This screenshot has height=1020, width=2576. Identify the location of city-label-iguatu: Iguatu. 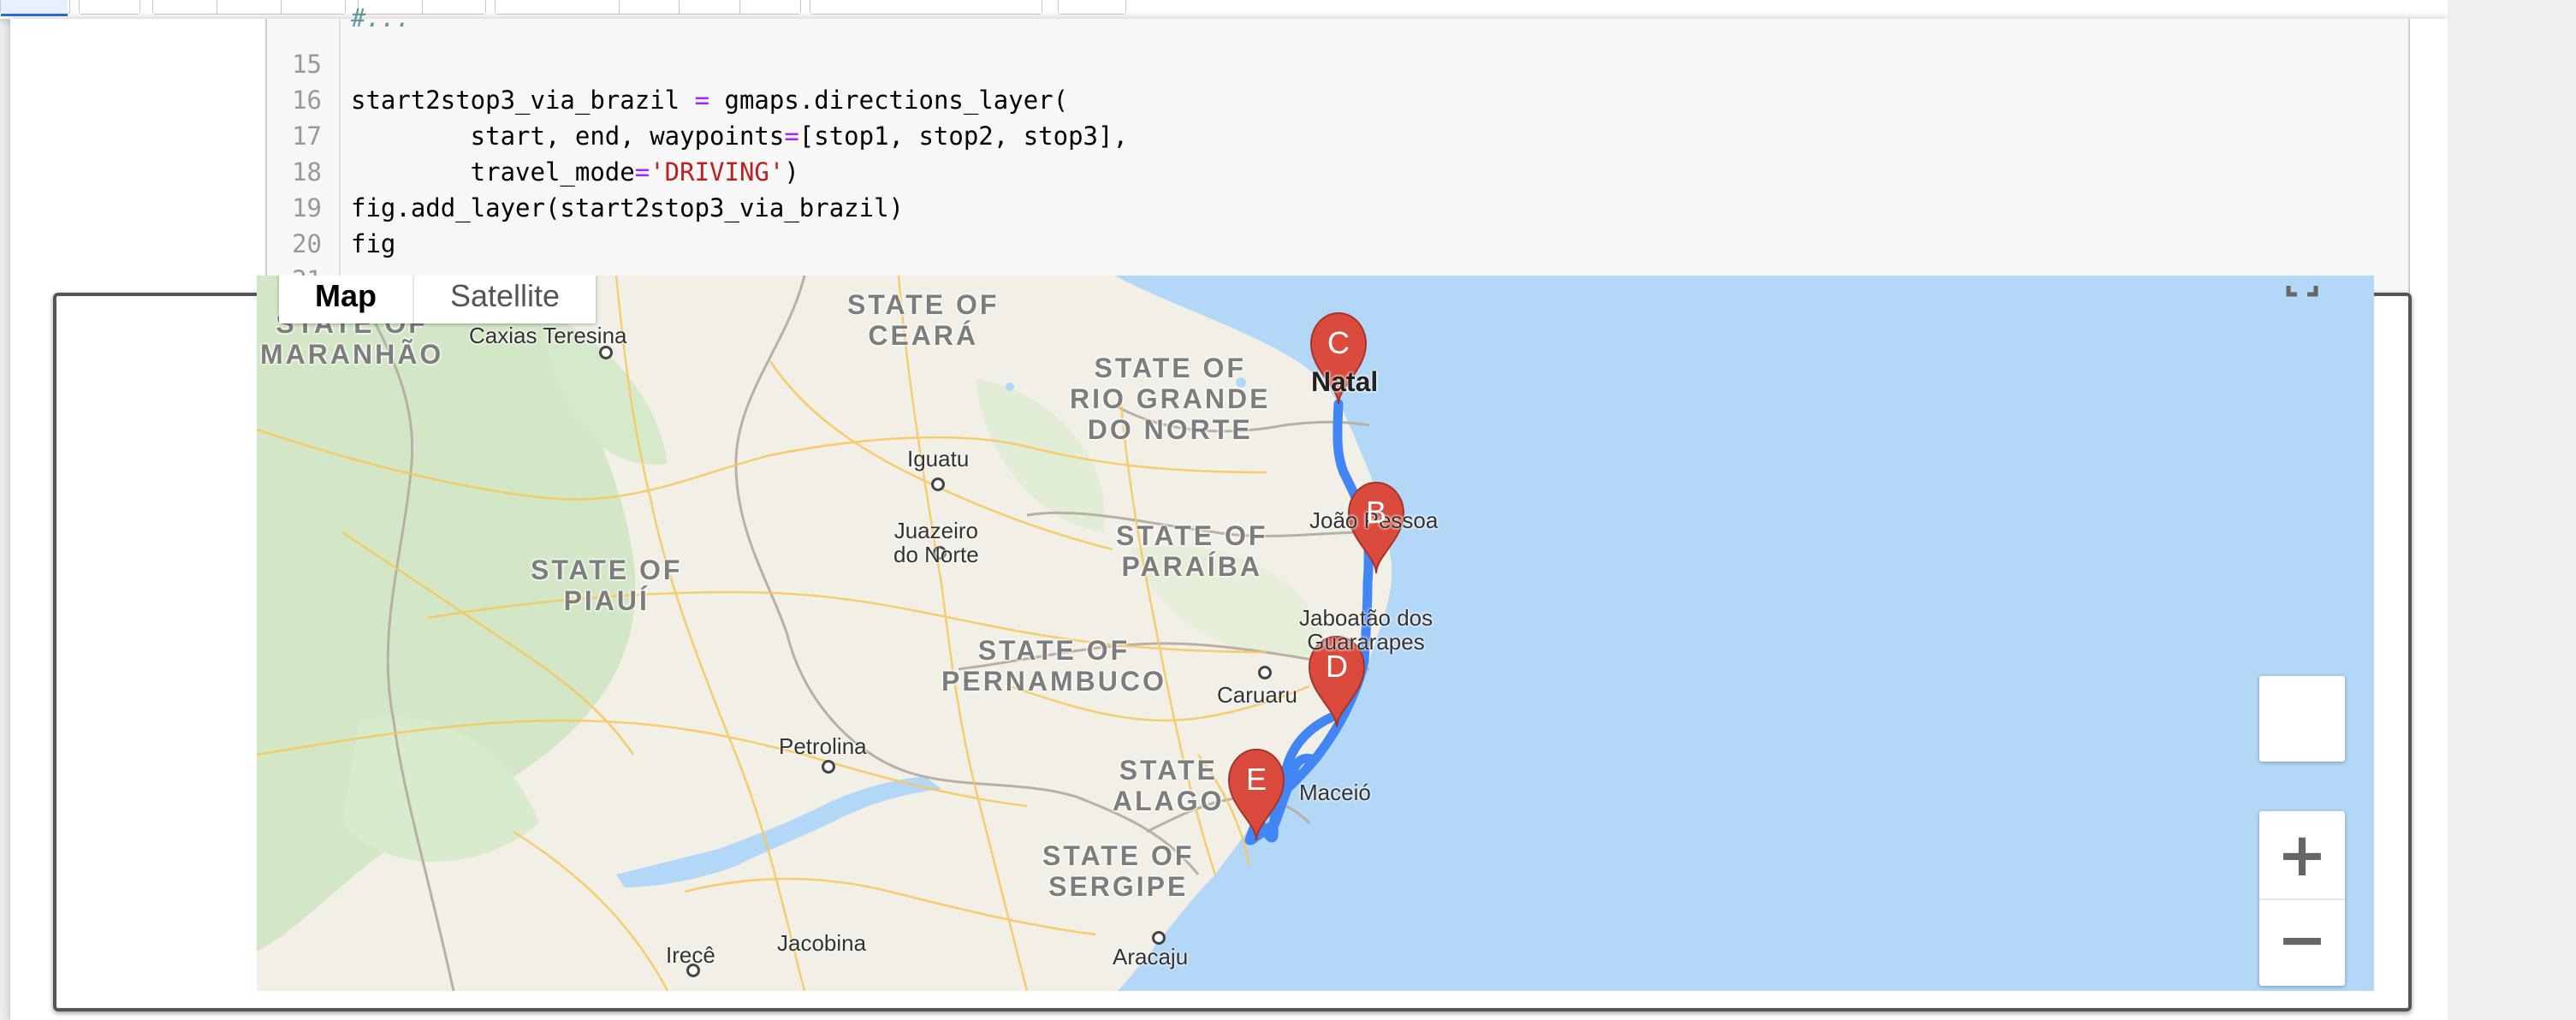
(938, 459).